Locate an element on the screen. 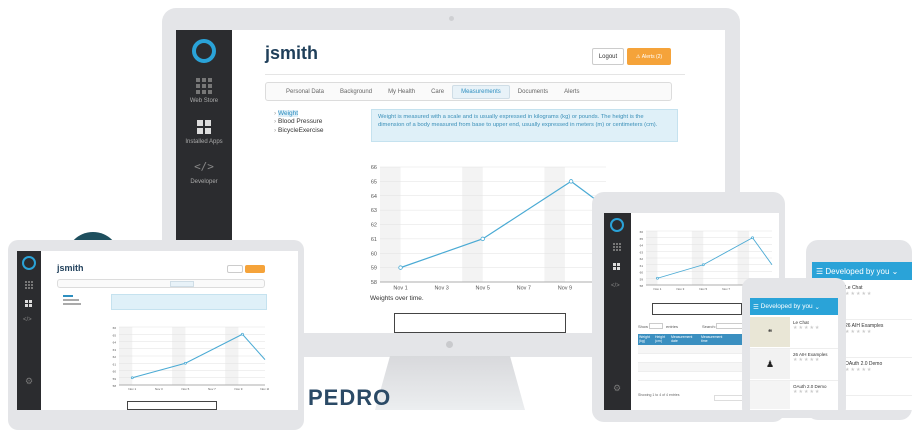  entries-select is located at coordinates (656, 326).